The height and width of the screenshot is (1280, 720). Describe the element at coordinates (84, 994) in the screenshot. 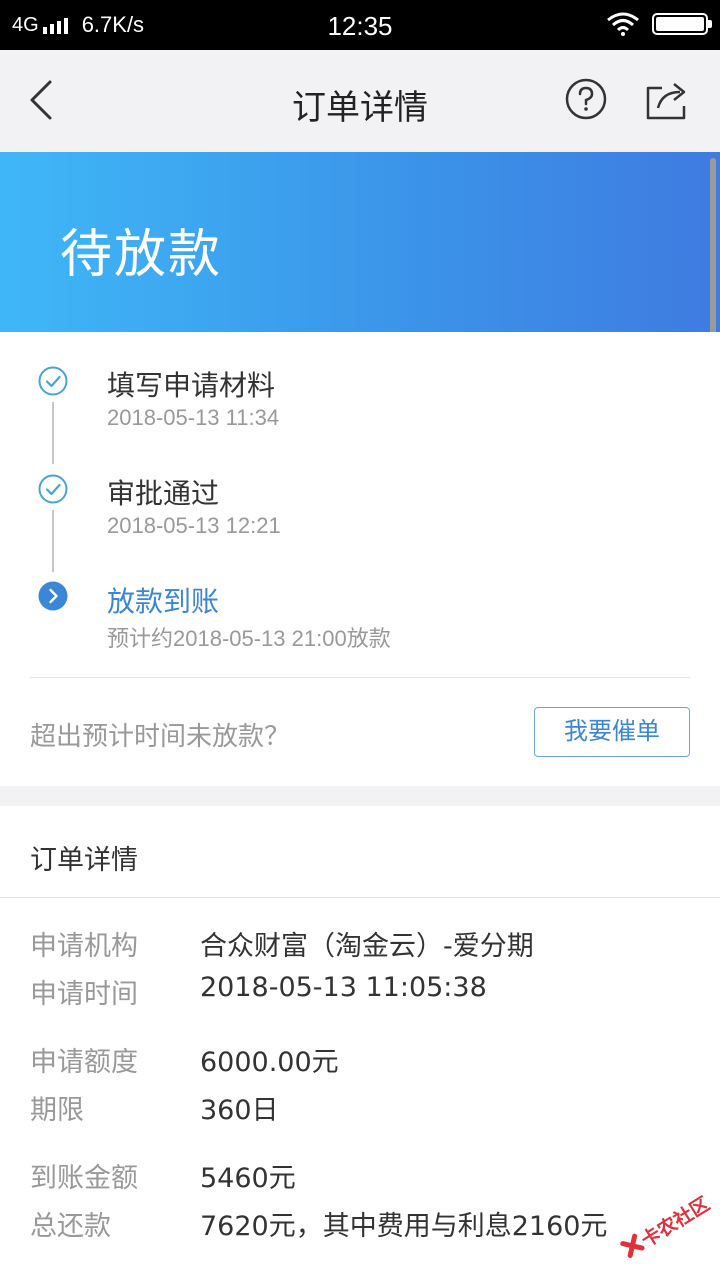

I see `detail-label: 申请时间` at that location.